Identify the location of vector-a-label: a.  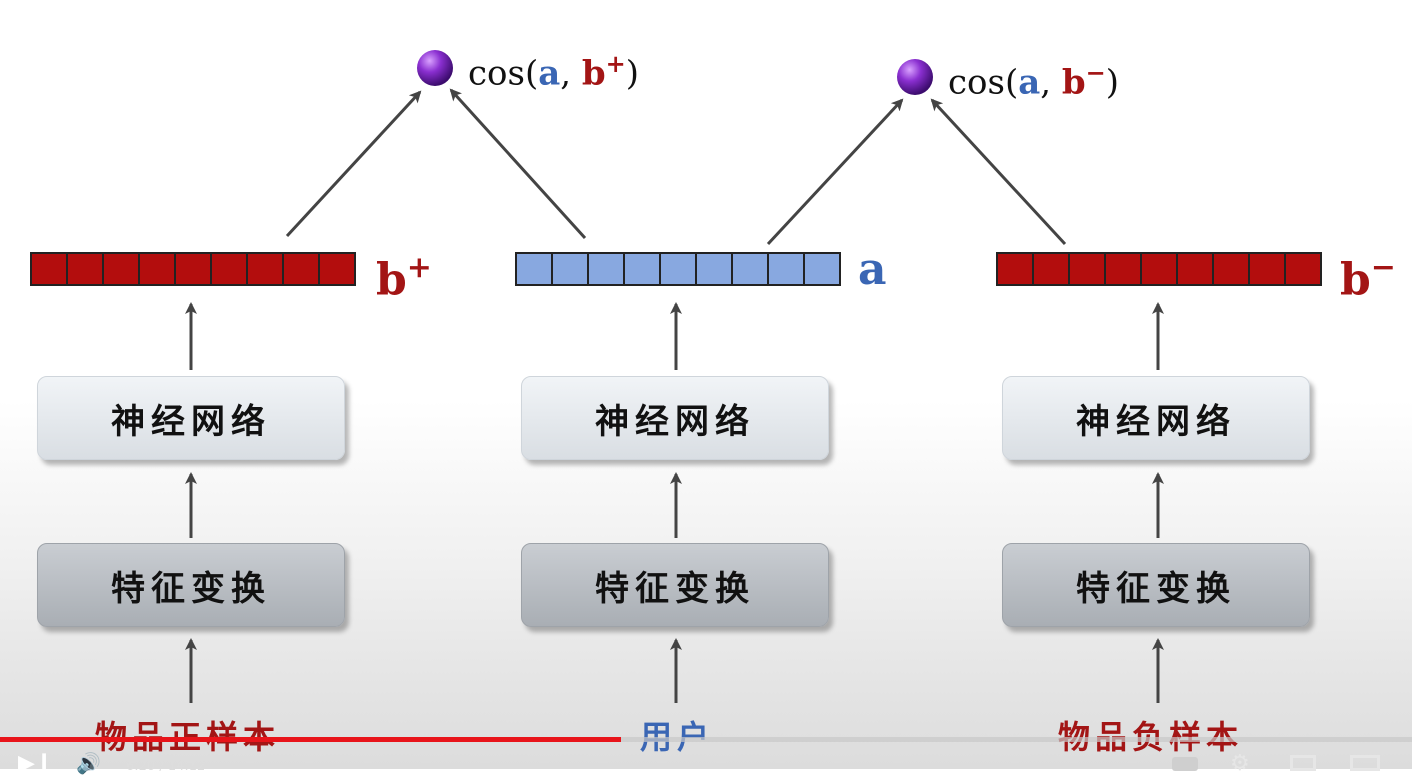
(872, 269).